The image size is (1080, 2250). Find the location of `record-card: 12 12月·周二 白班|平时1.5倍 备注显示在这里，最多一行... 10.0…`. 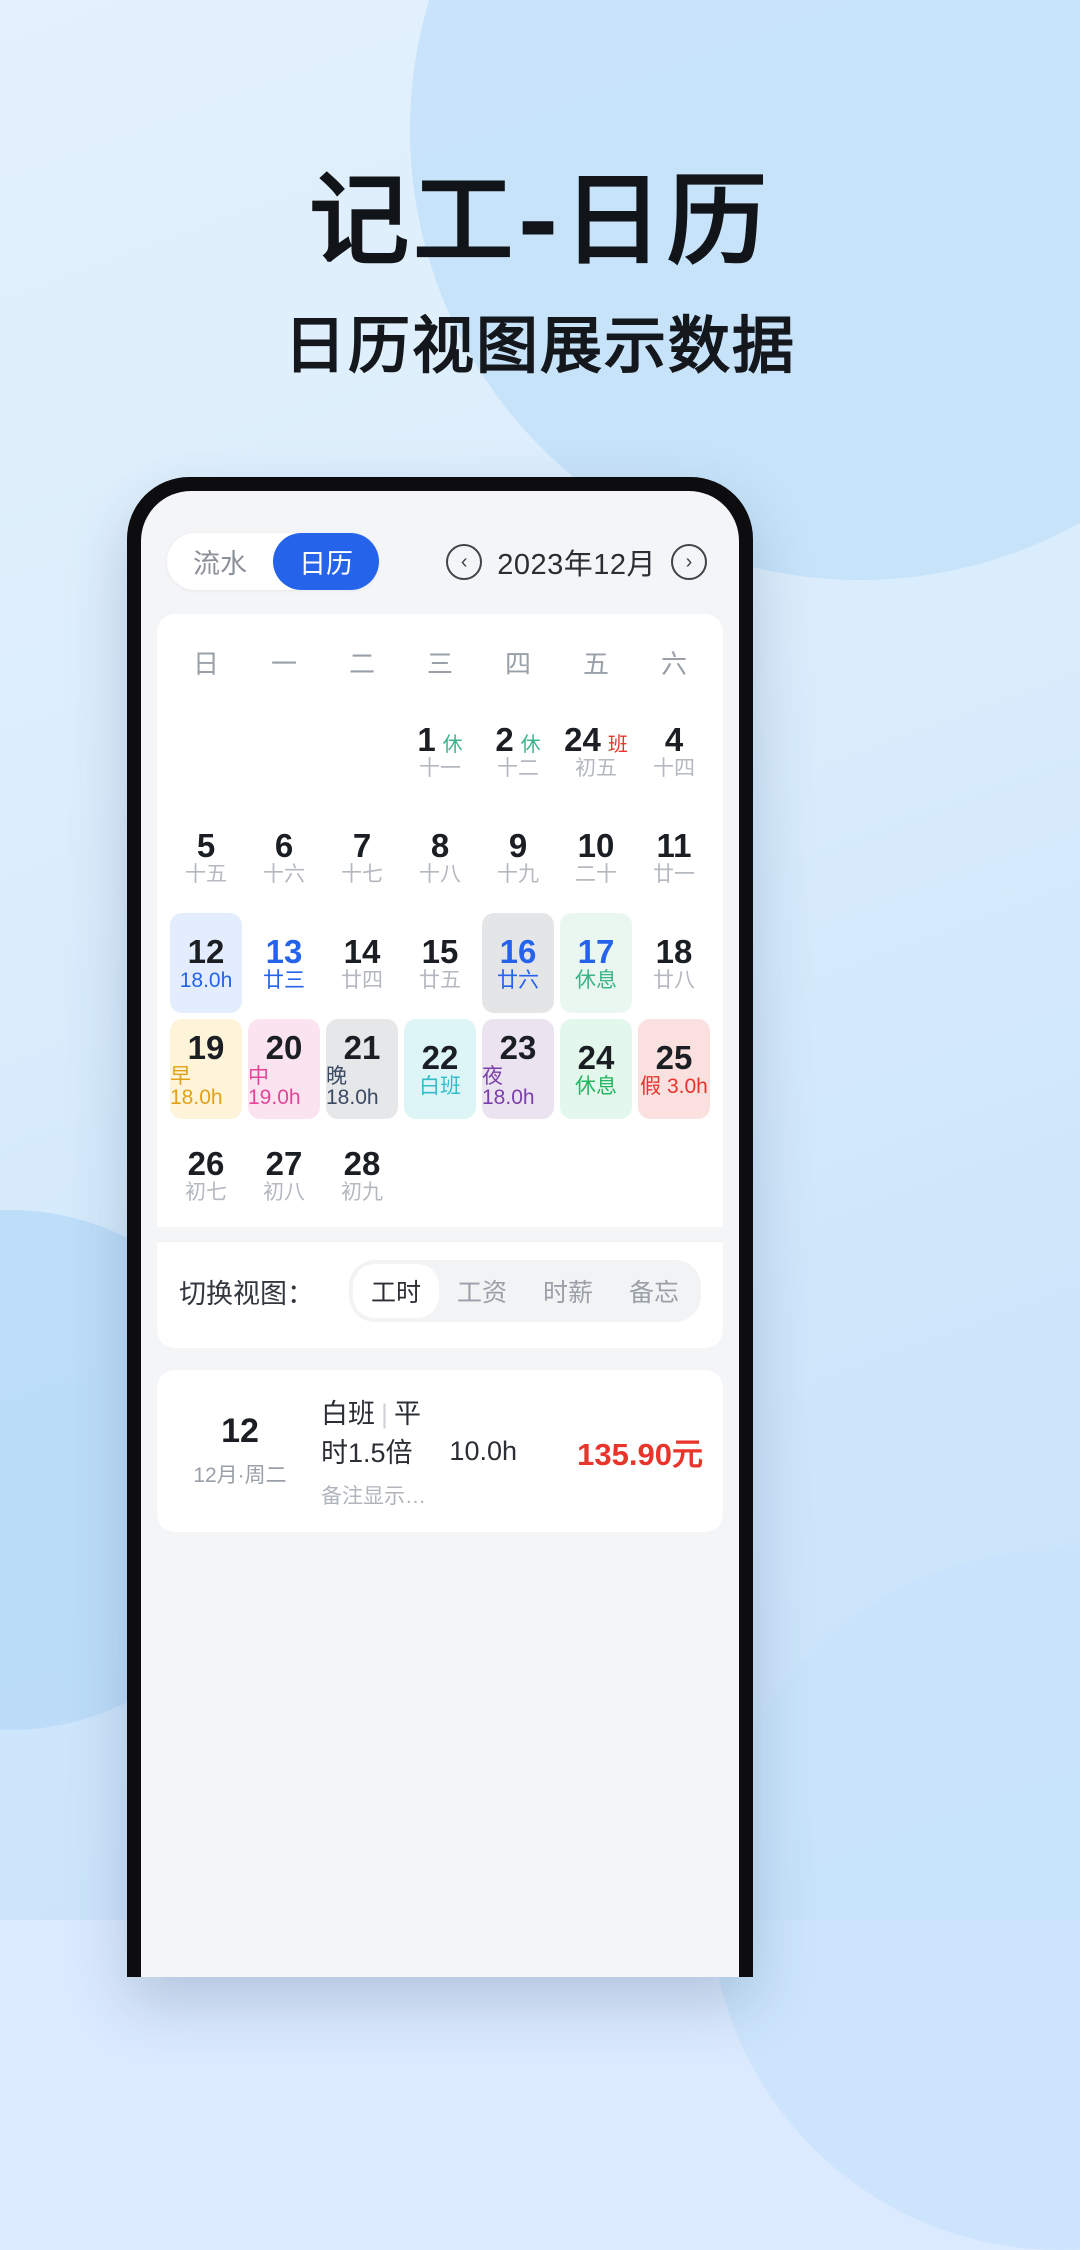

record-card: 12 12月·周二 白班|平时1.5倍 备注显示在这里，最多一行... 10.0… is located at coordinates (440, 1451).